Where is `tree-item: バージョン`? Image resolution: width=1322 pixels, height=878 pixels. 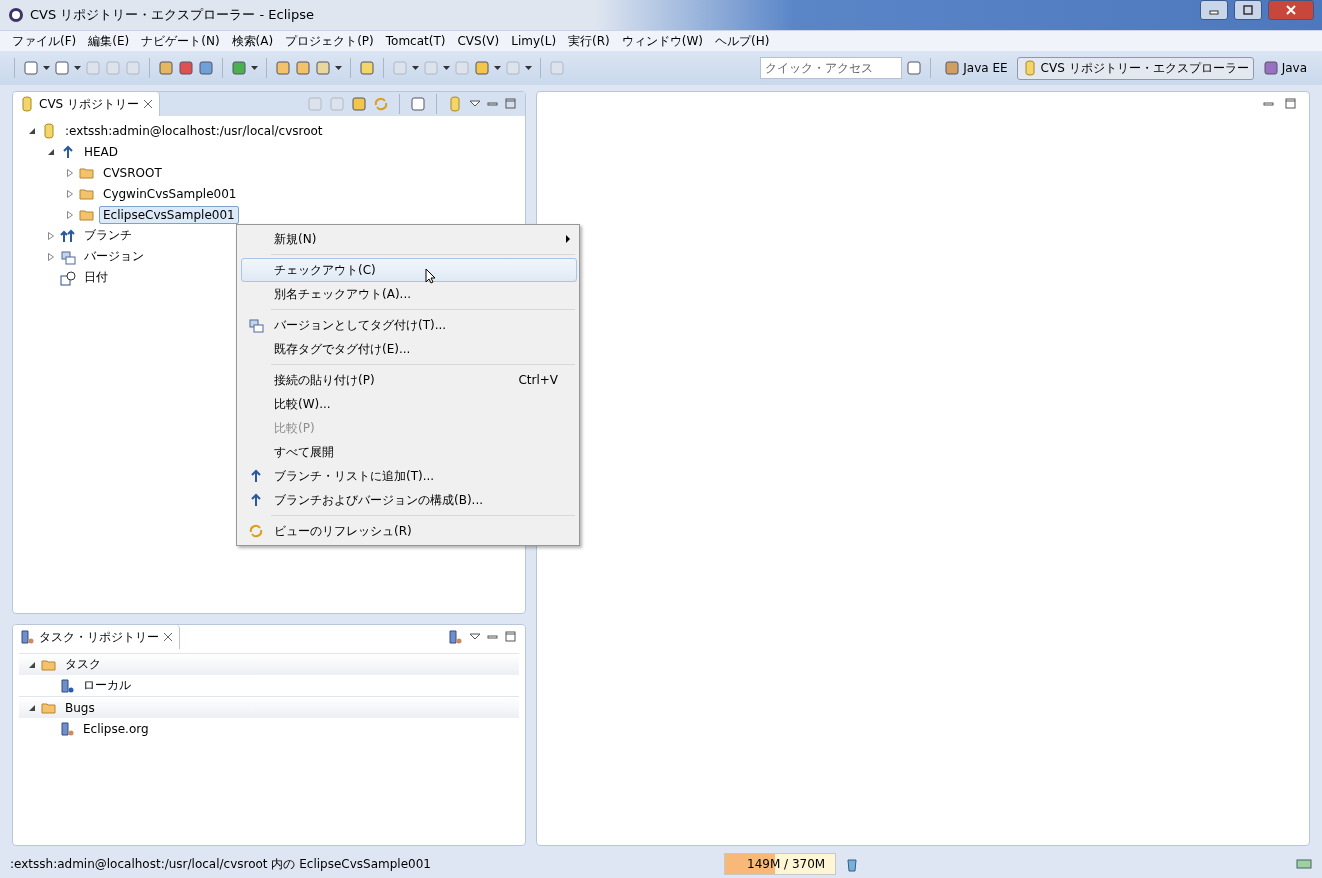
tree-item: バージョン is located at coordinates (114, 256).